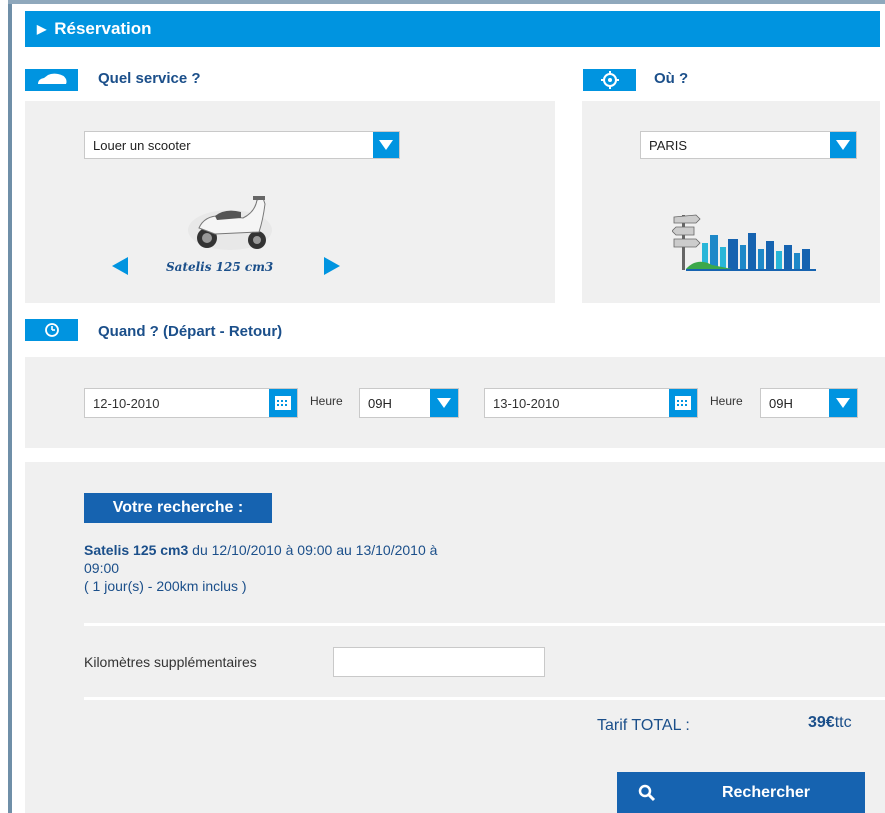 The image size is (885, 813). What do you see at coordinates (126, 403) in the screenshot?
I see `depart-date-value: 12-10-2010` at bounding box center [126, 403].